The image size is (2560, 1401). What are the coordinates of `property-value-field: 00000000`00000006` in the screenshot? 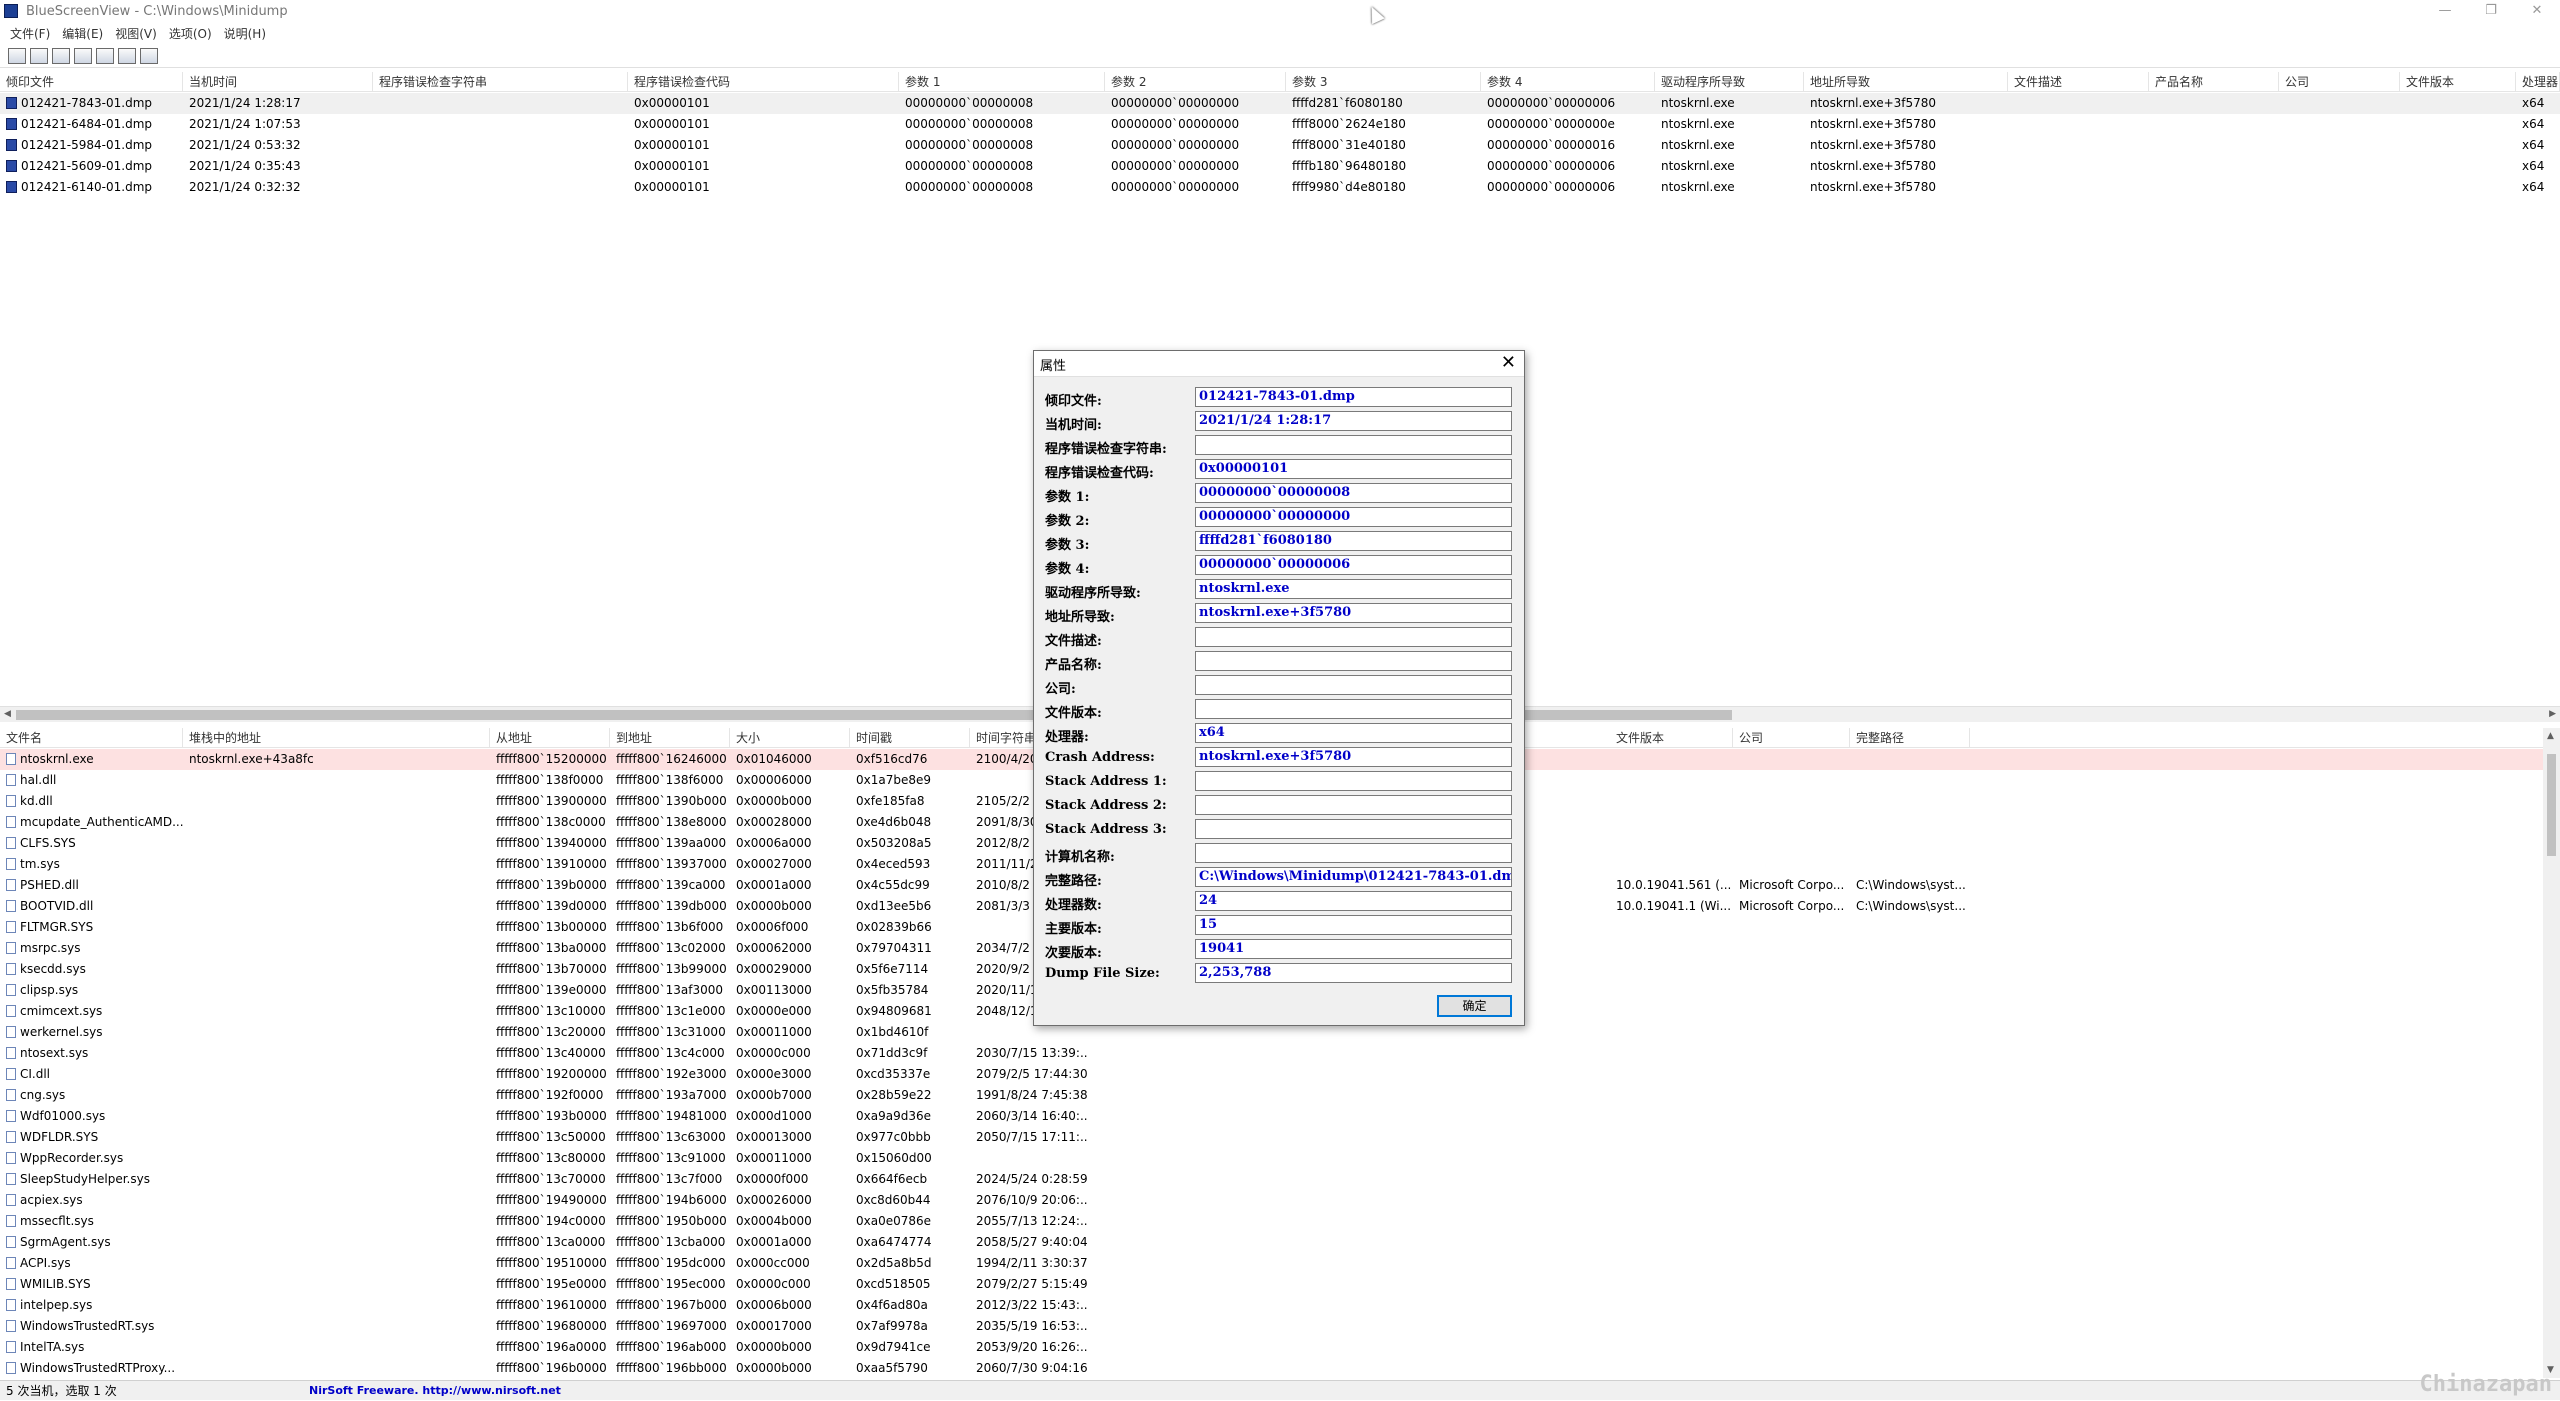 It's located at (1353, 565).